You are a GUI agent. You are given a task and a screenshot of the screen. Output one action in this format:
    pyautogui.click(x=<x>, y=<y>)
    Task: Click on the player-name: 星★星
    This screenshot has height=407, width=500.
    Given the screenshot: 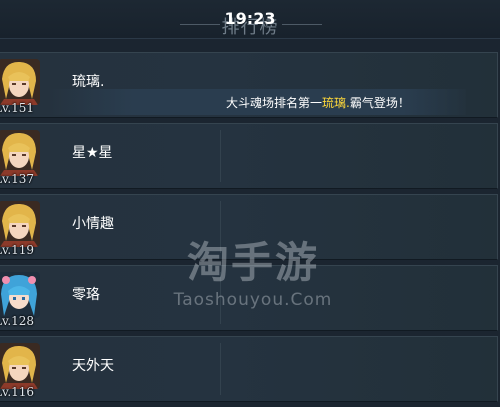 What is the action you would take?
    pyautogui.click(x=92, y=153)
    